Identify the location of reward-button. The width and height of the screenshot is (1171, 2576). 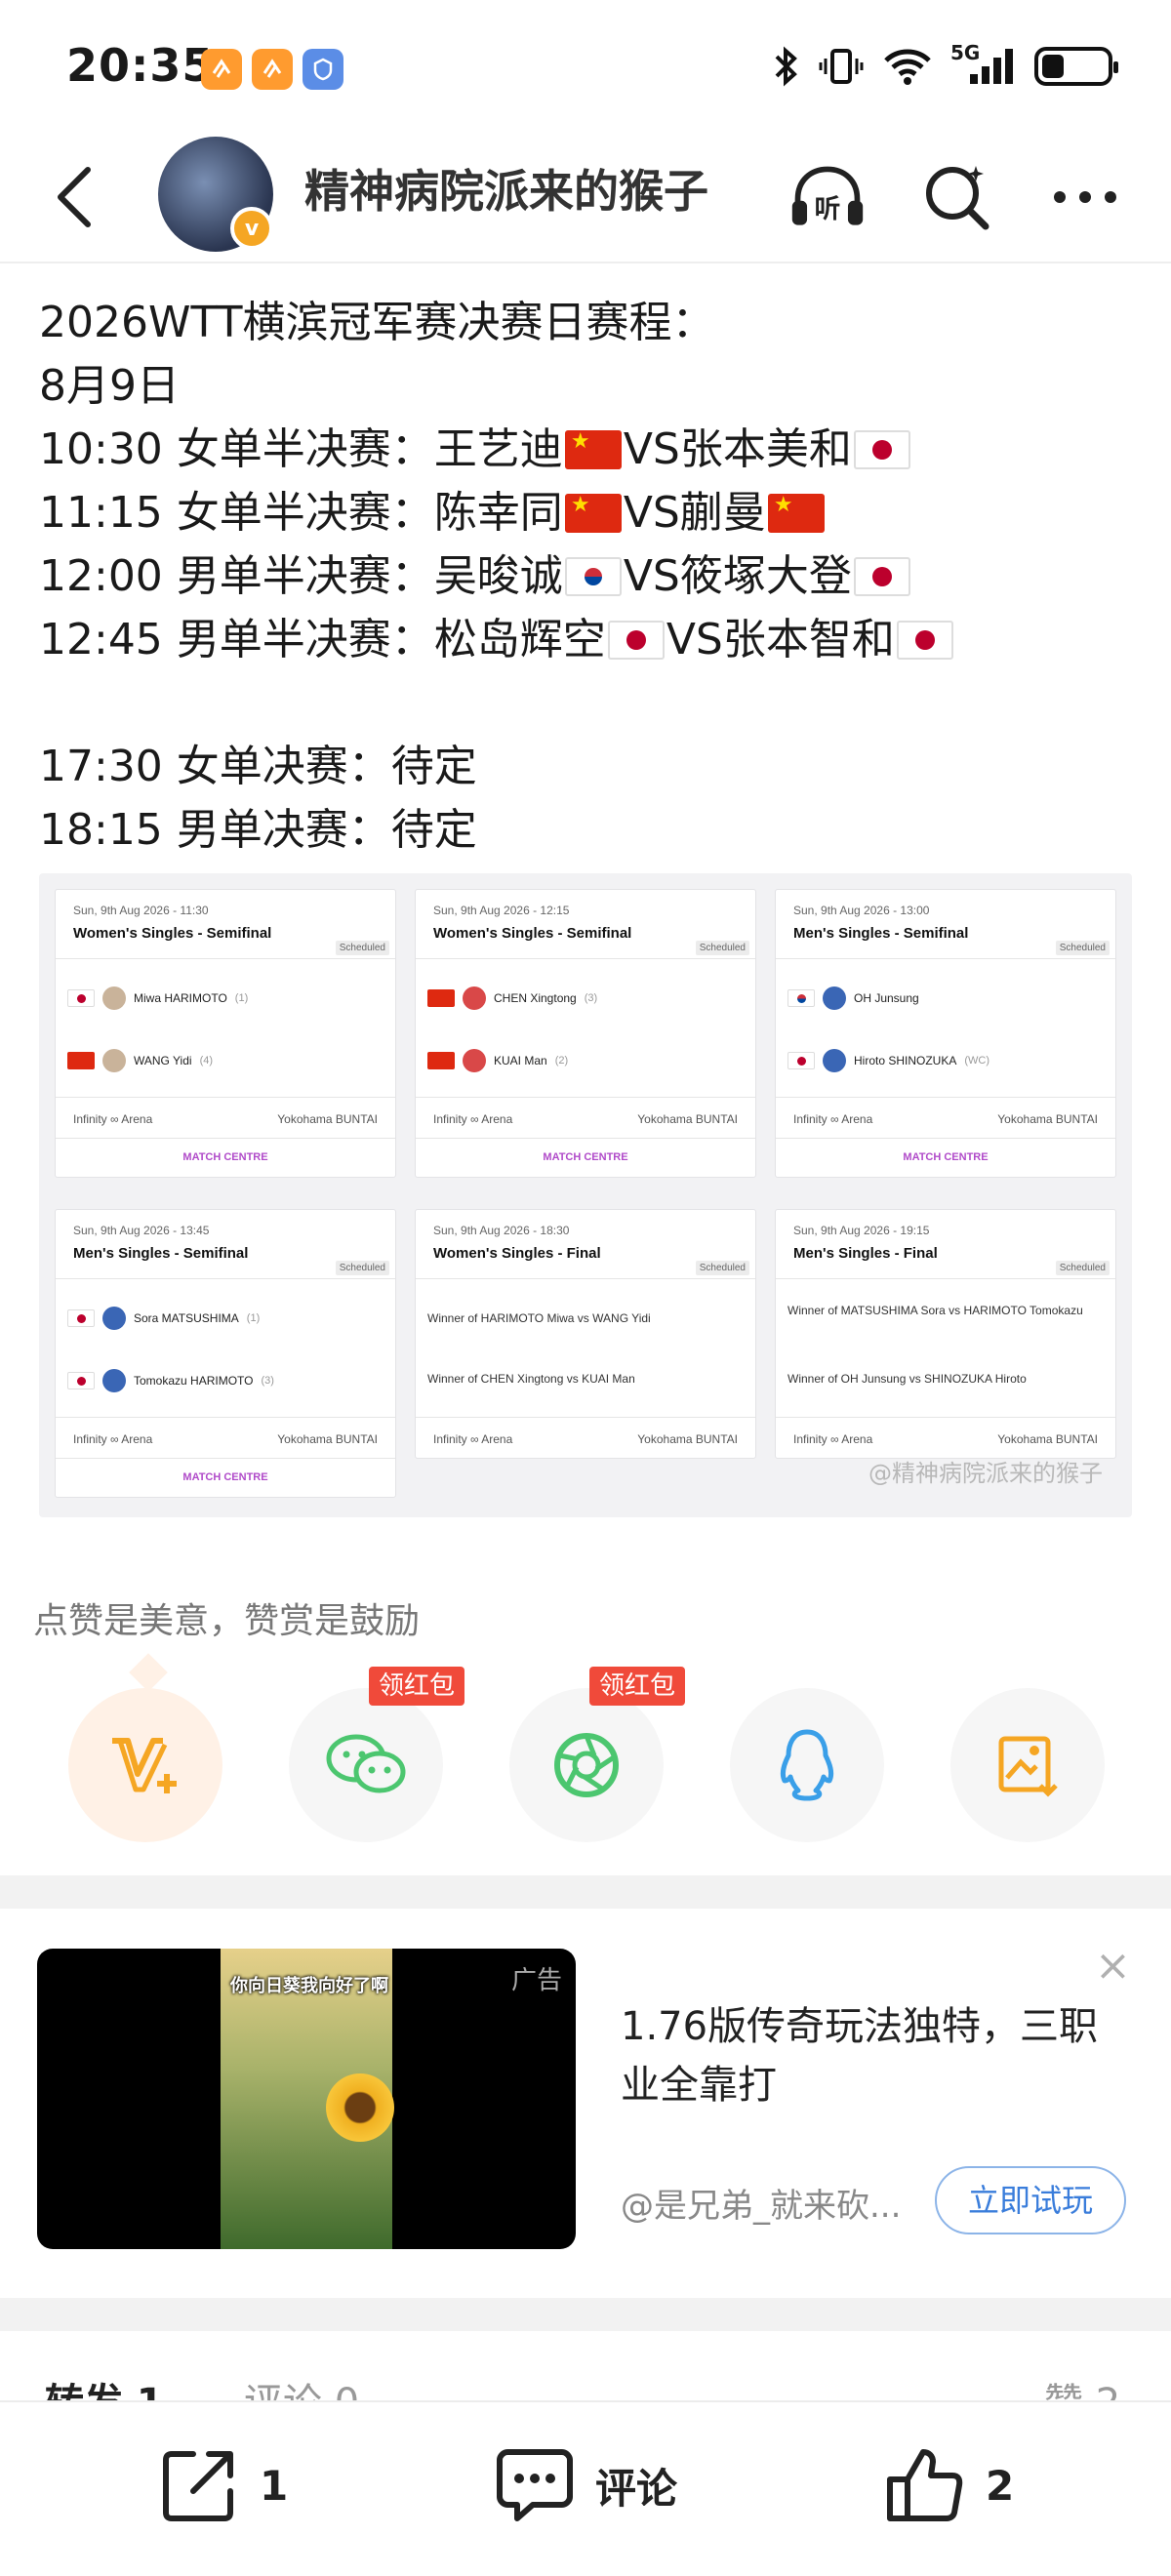
(145, 1765).